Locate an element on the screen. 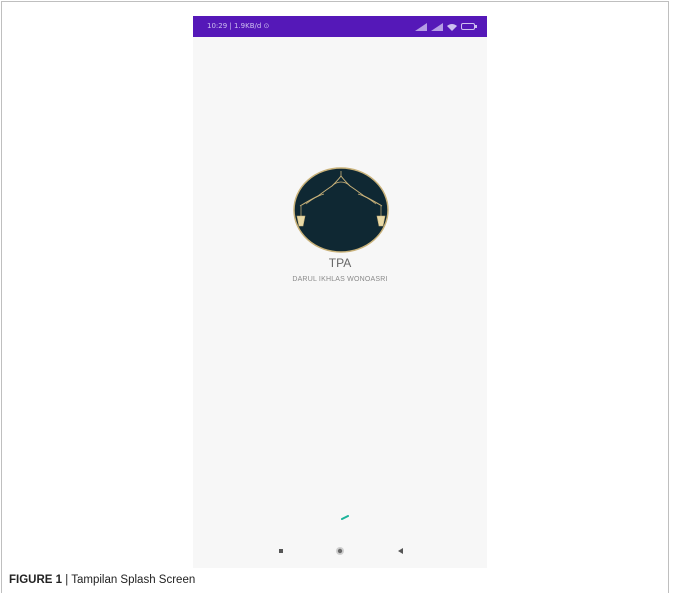 Image resolution: width=674 pixels, height=598 pixels. status-time: 10:29 | 1.9KB/d ⊙ is located at coordinates (238, 26).